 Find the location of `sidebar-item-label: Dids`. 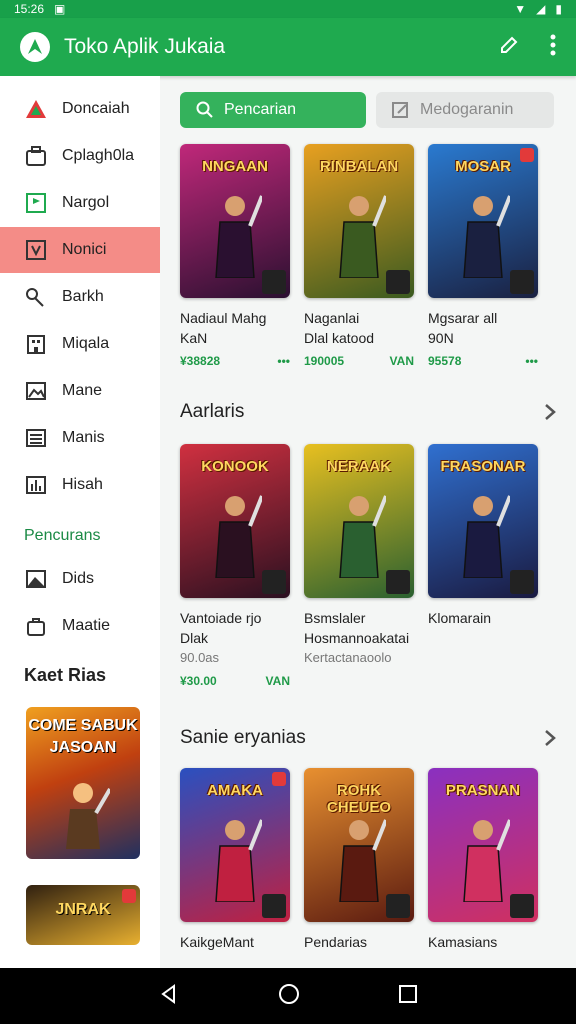

sidebar-item-label: Dids is located at coordinates (78, 578).